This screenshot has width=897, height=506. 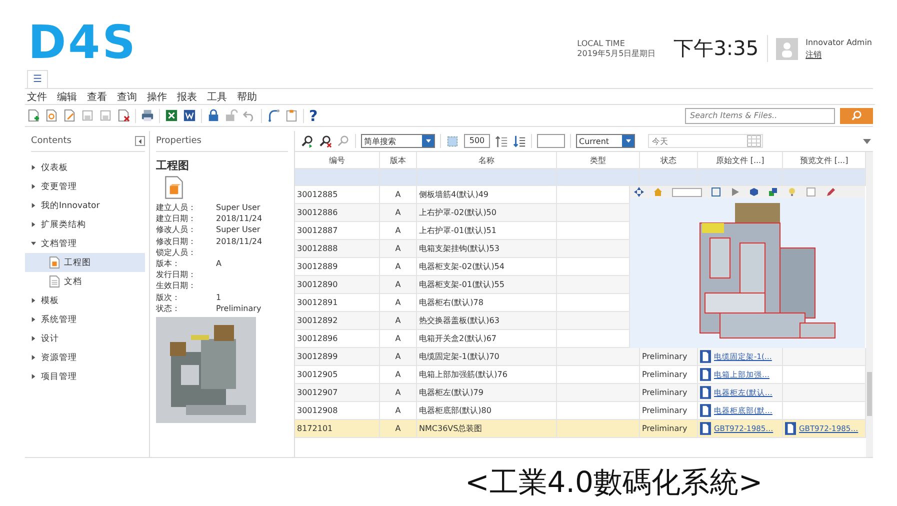 What do you see at coordinates (773, 192) in the screenshot?
I see `cubes-icon` at bounding box center [773, 192].